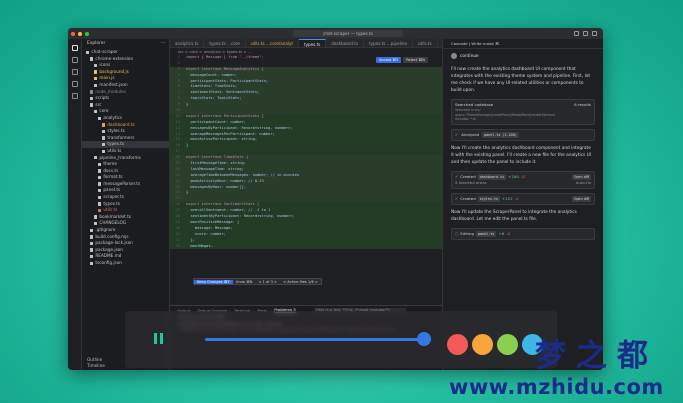 This screenshot has height=403, width=683. I want to click on auto-fix-label: Auto-fix, so click(583, 183).